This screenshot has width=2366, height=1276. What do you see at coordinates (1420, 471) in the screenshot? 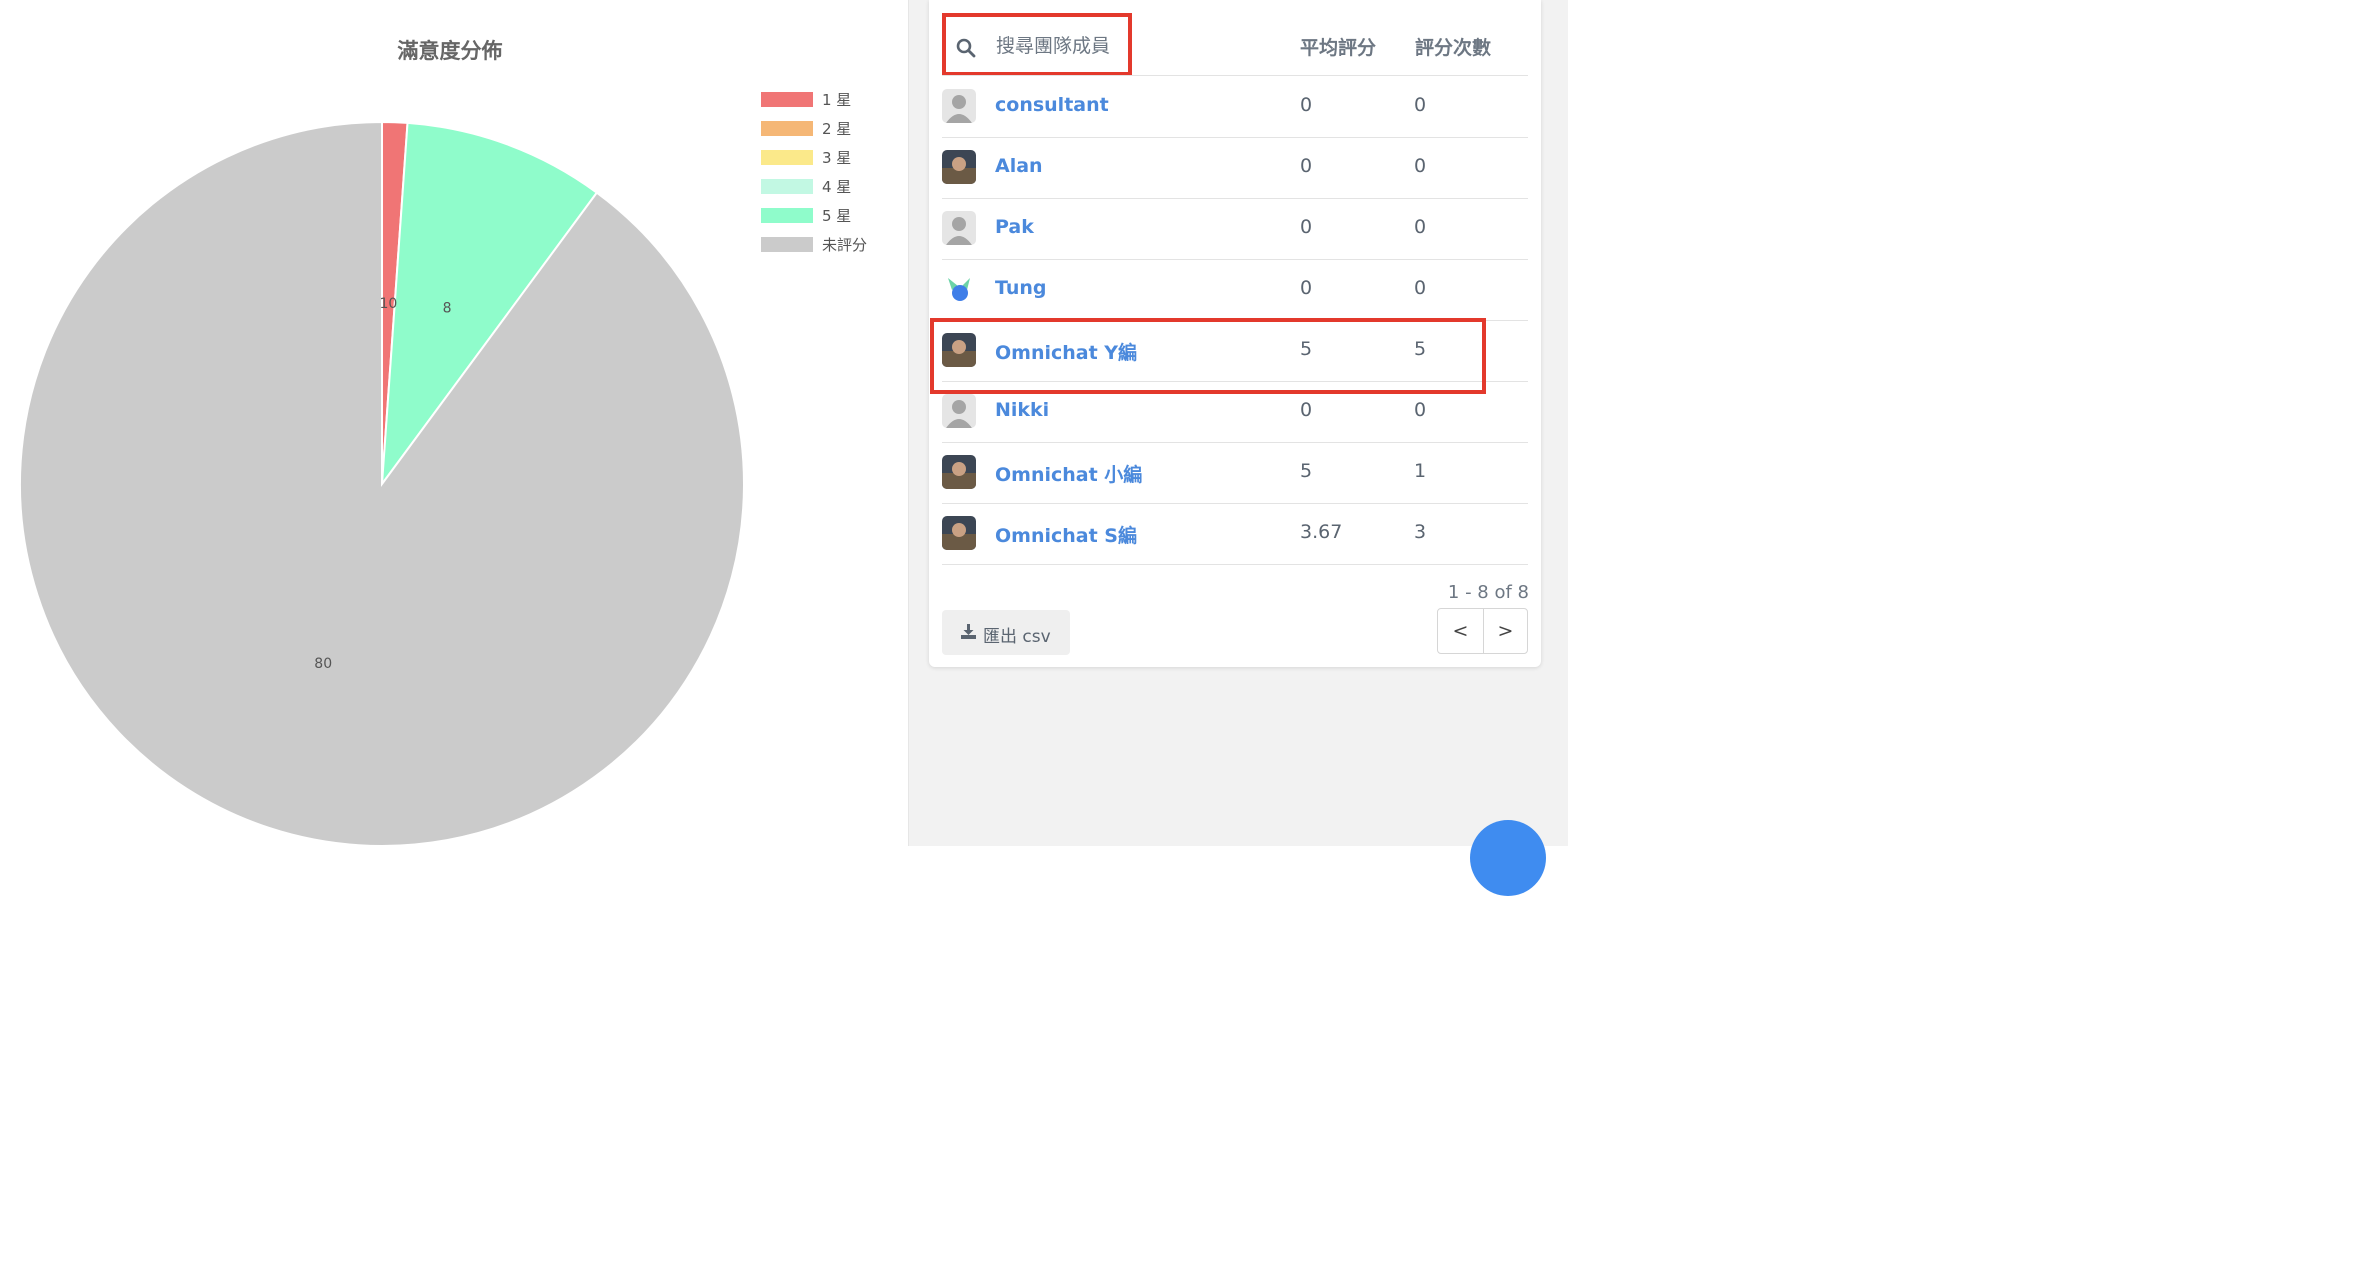
I see `rating-count-value: 1` at bounding box center [1420, 471].